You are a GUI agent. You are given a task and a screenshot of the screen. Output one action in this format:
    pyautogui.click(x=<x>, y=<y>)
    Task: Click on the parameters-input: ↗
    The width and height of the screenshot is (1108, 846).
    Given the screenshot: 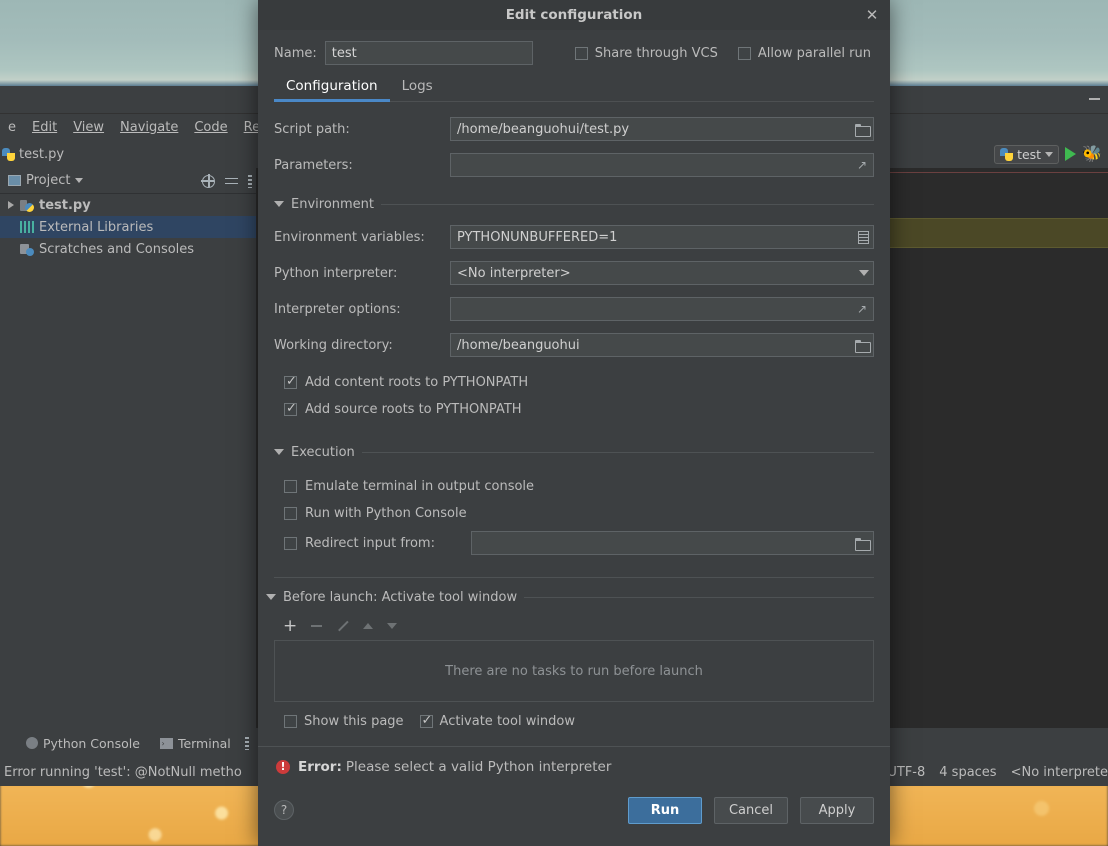 What is the action you would take?
    pyautogui.click(x=662, y=165)
    